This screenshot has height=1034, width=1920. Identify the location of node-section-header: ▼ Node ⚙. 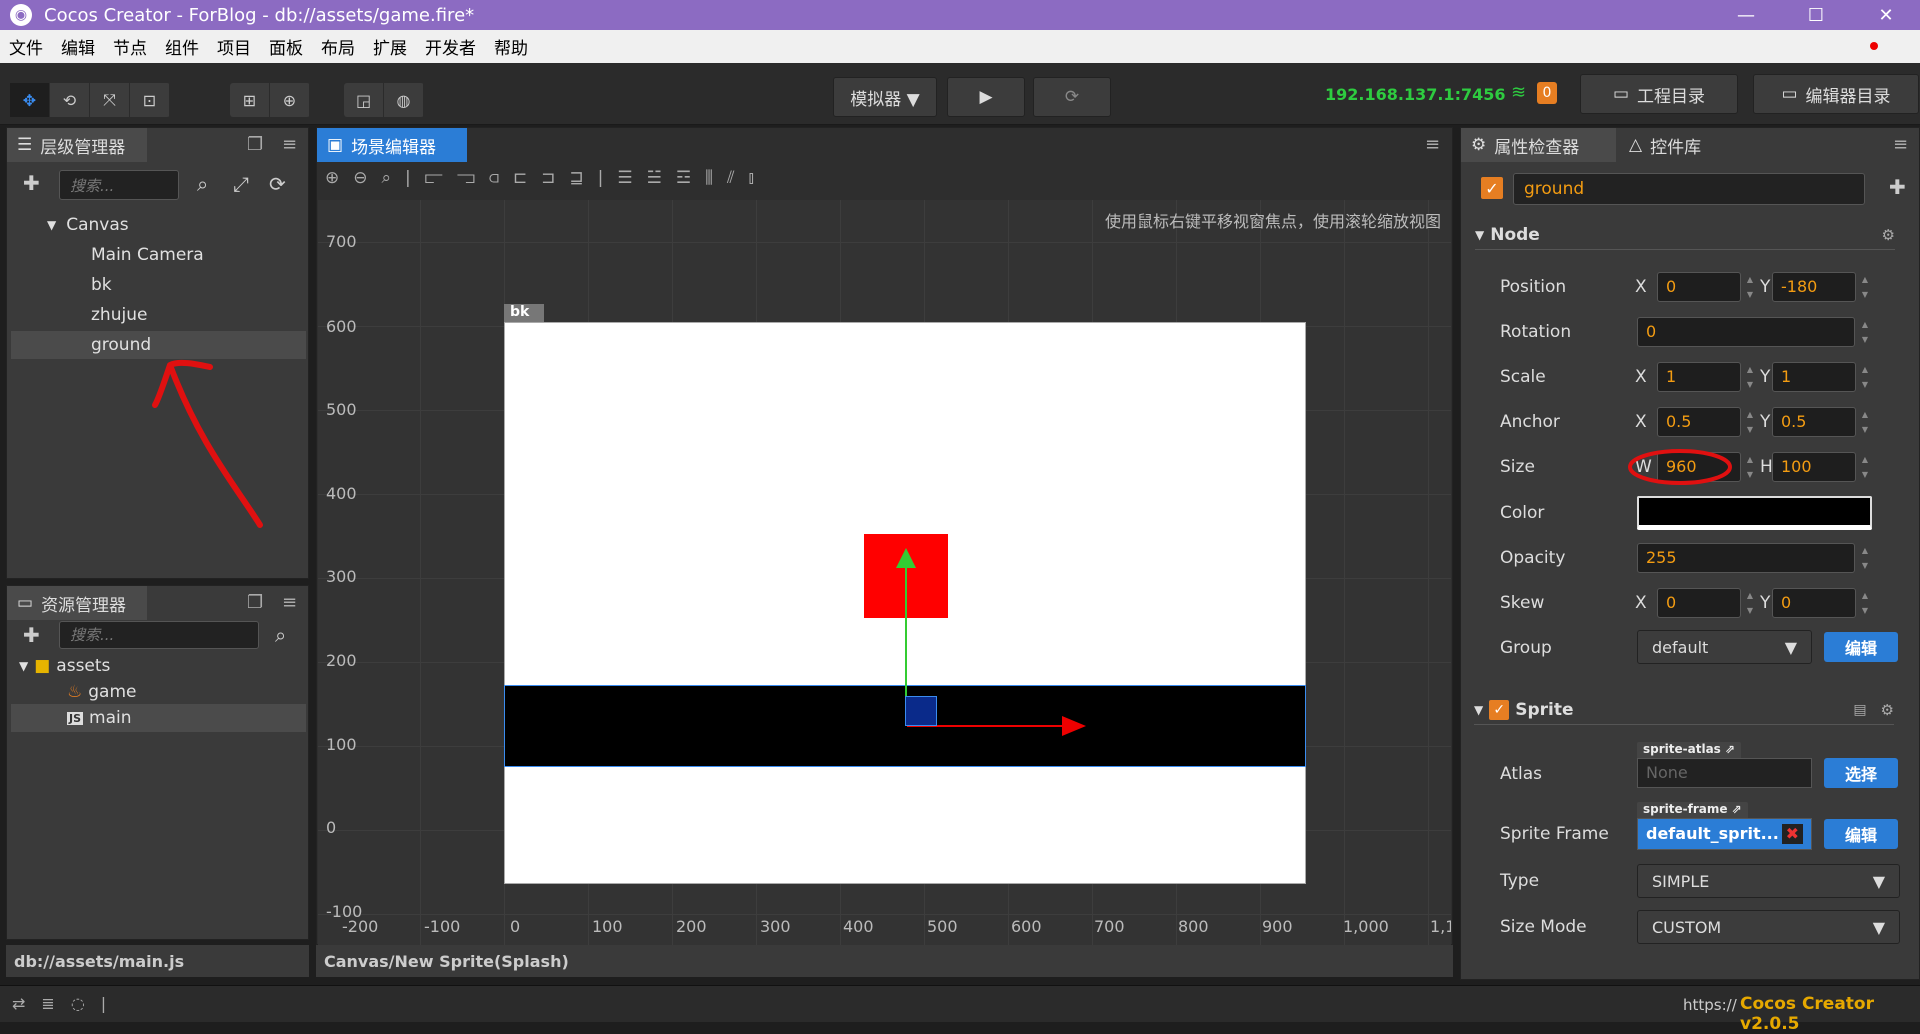
(1685, 235).